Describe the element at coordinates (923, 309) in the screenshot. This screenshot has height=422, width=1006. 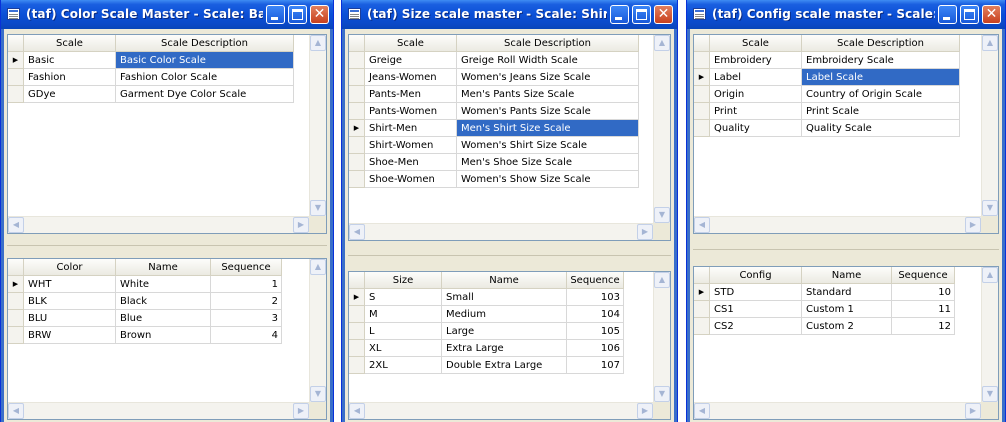
I see `value-cell-sequence: 11` at that location.